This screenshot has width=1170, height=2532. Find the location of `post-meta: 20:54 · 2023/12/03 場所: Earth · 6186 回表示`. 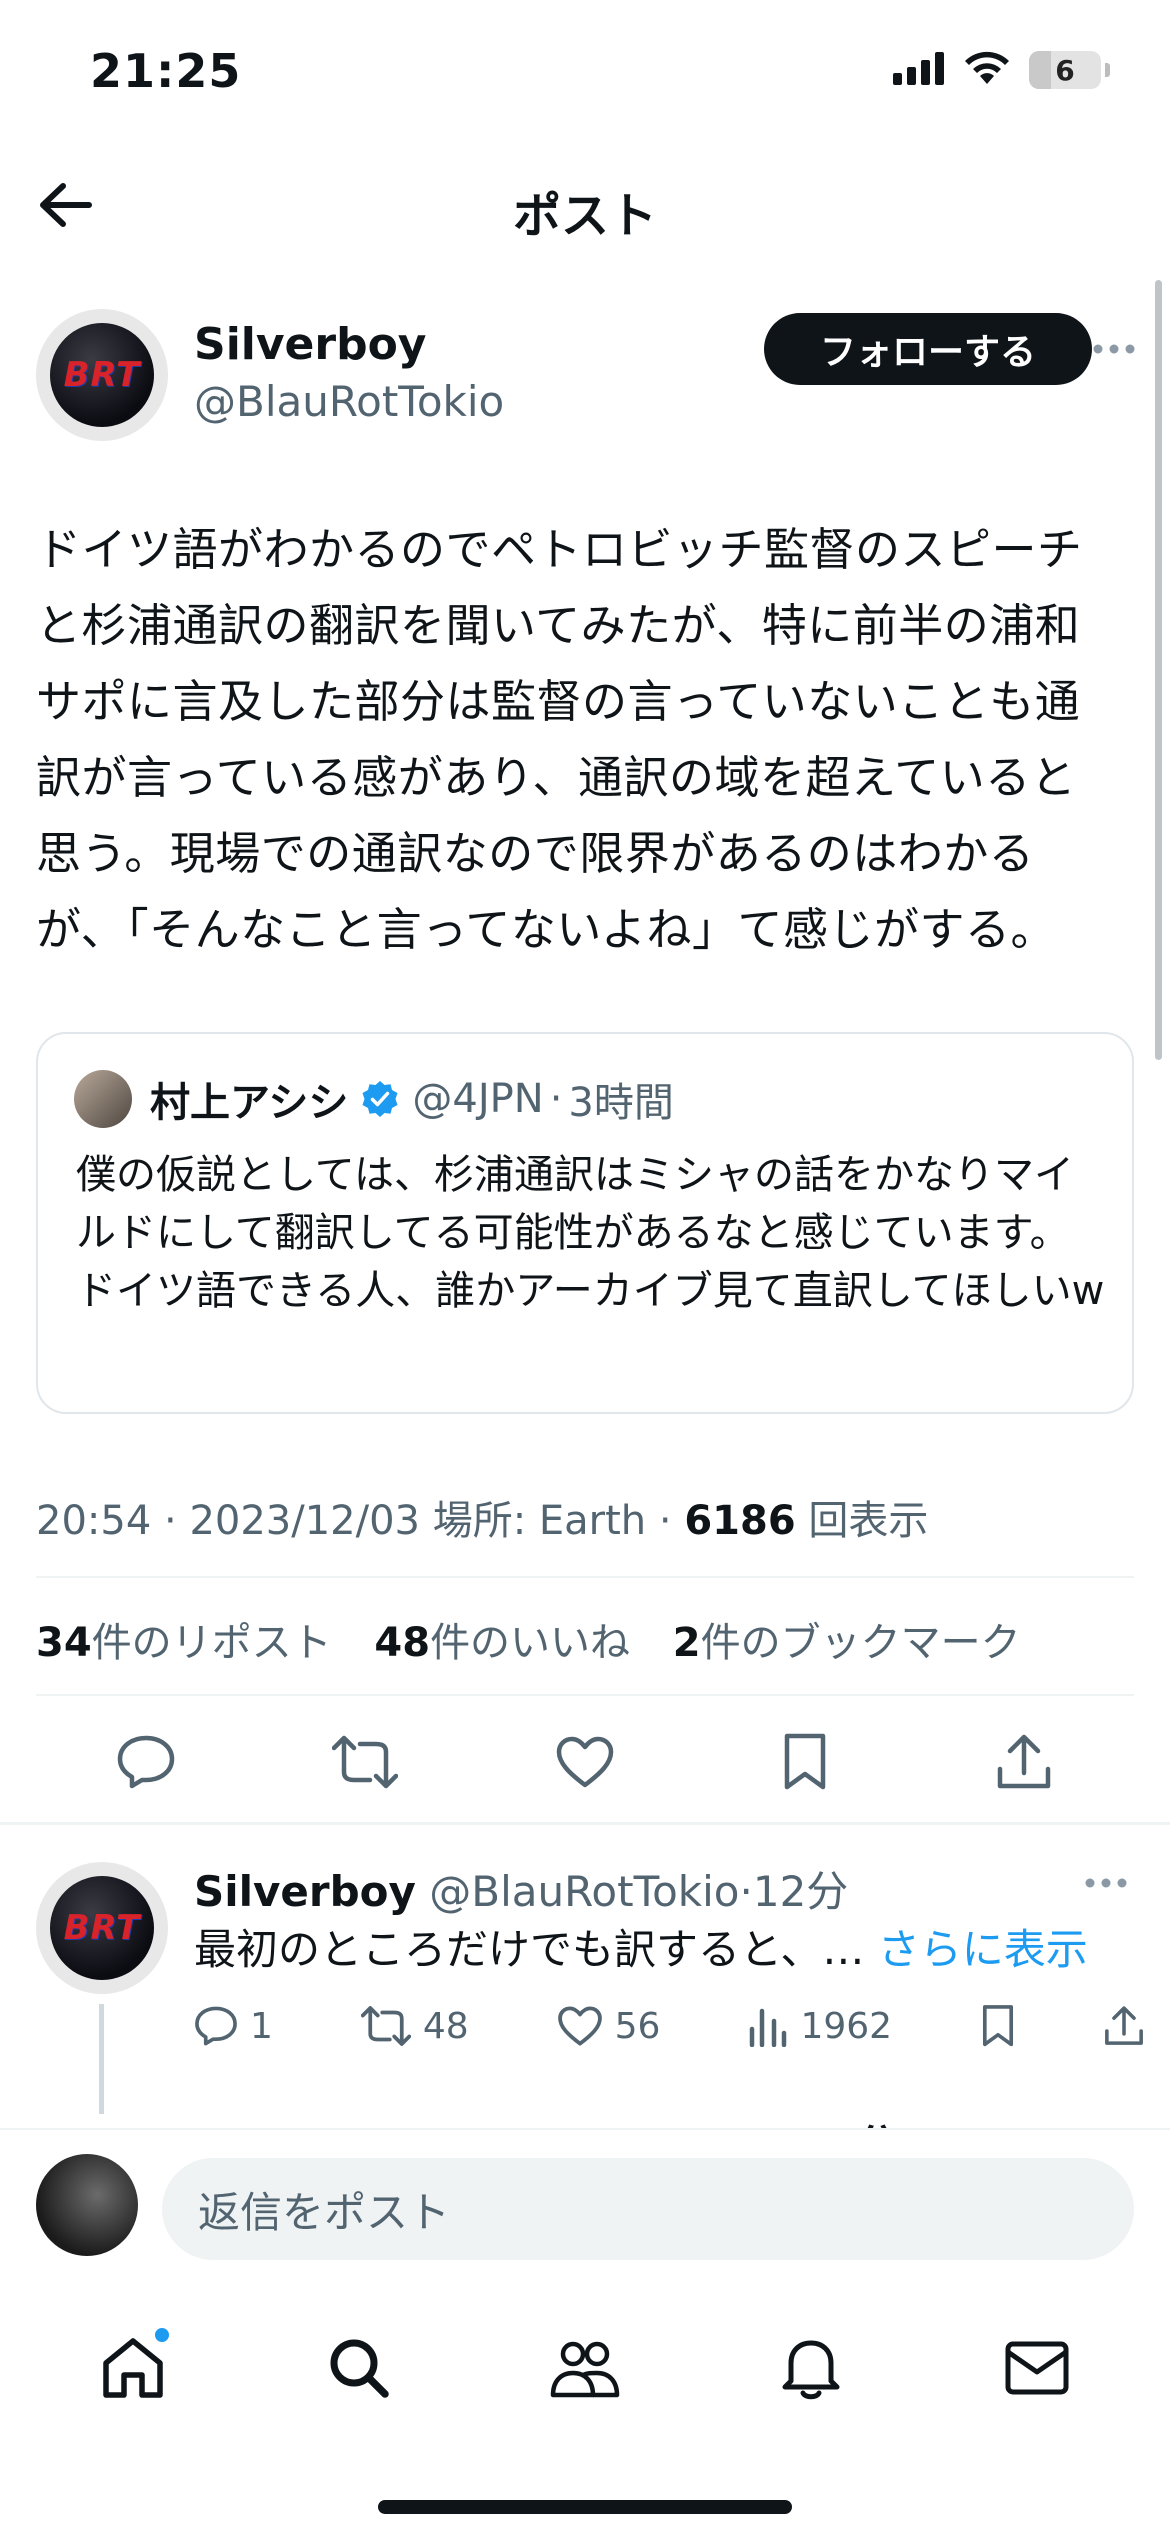

post-meta: 20:54 · 2023/12/03 場所: Earth · 6186 回表示 is located at coordinates (482, 1517).